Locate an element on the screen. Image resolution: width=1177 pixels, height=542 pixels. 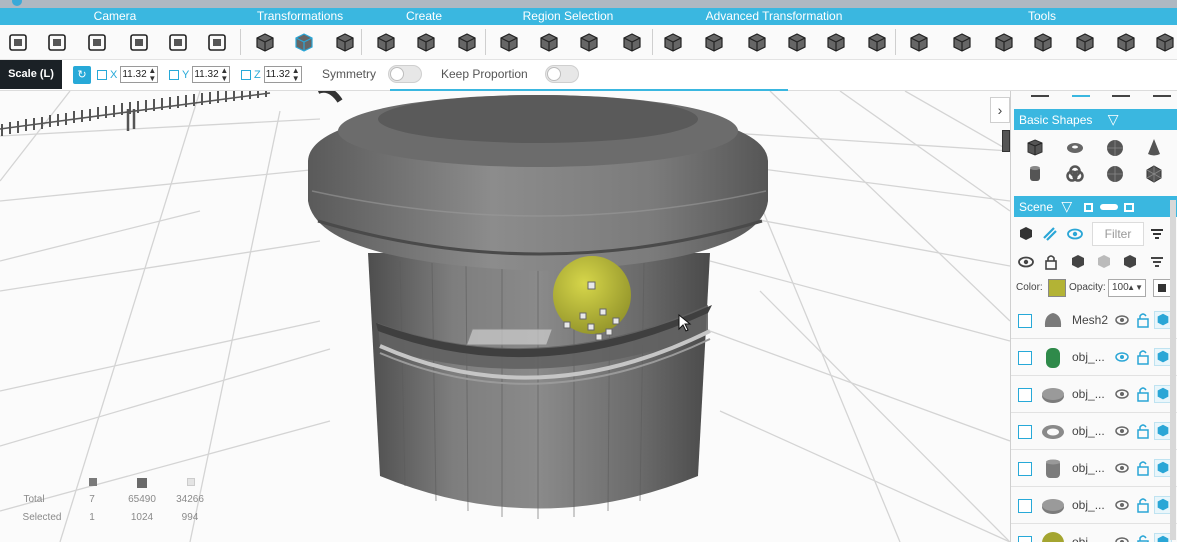
solid-cube-icon is located at coordinates (509, 42).